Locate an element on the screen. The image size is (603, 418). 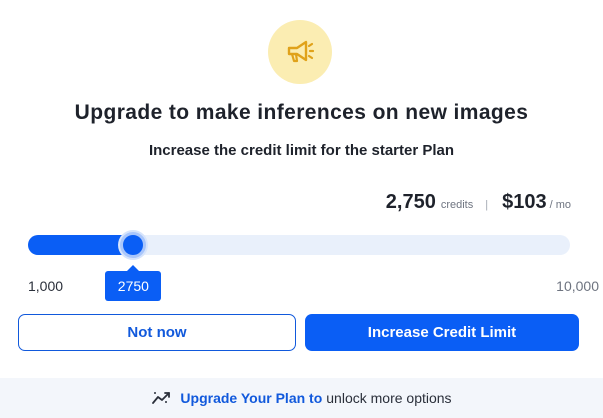
chart-trend-icon is located at coordinates (161, 398).